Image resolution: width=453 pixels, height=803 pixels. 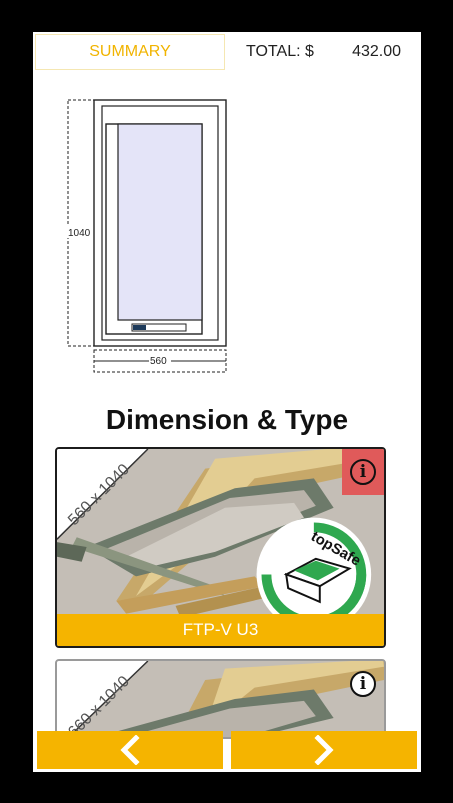 What do you see at coordinates (79, 233) in the screenshot?
I see `height-label: 1040` at bounding box center [79, 233].